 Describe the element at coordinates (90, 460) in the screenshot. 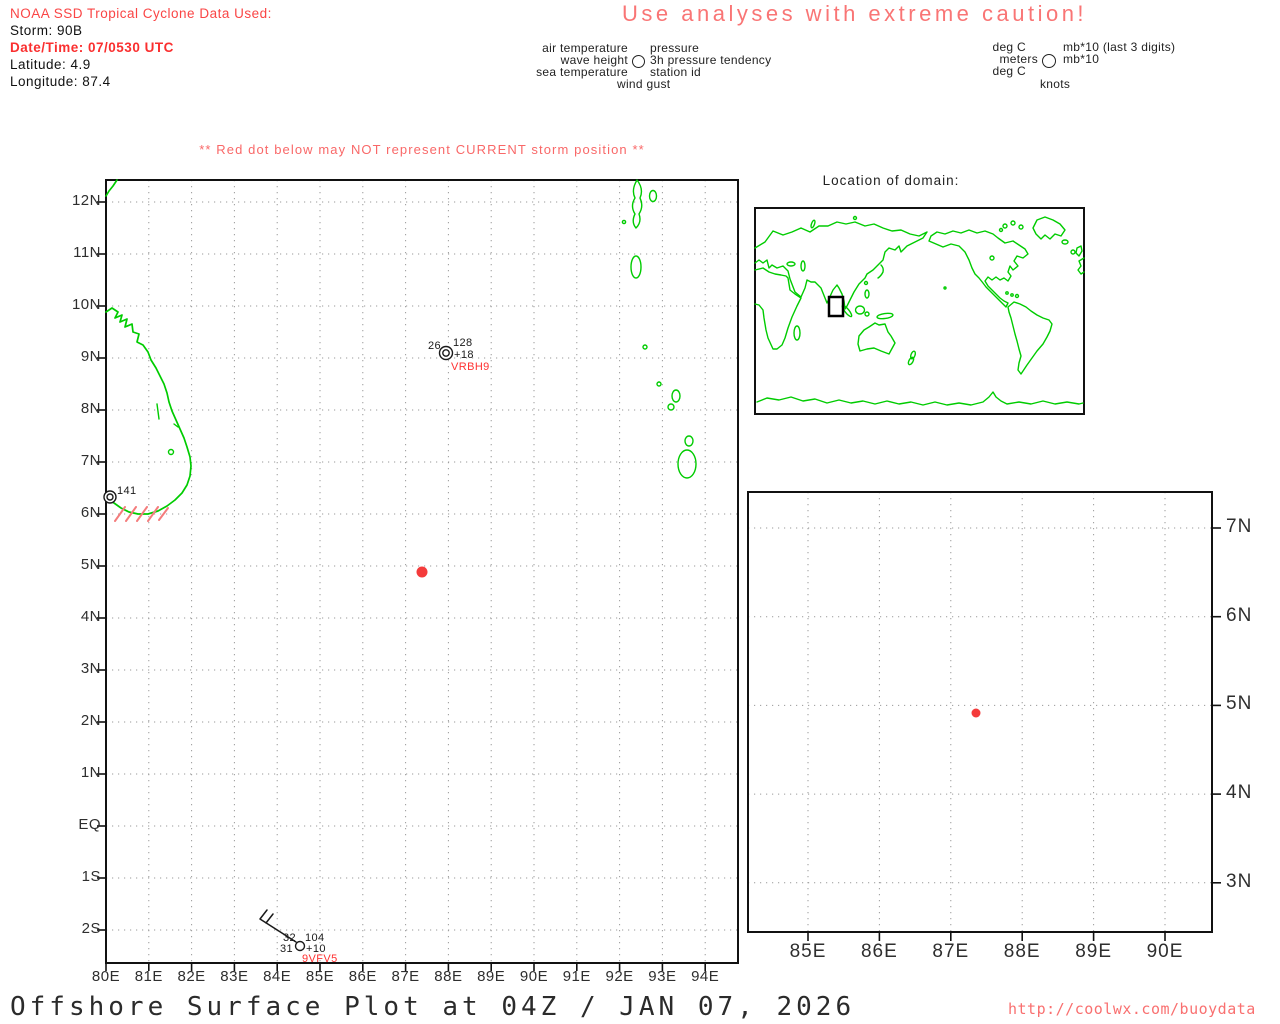

I see `main-lat-label: 7N` at that location.